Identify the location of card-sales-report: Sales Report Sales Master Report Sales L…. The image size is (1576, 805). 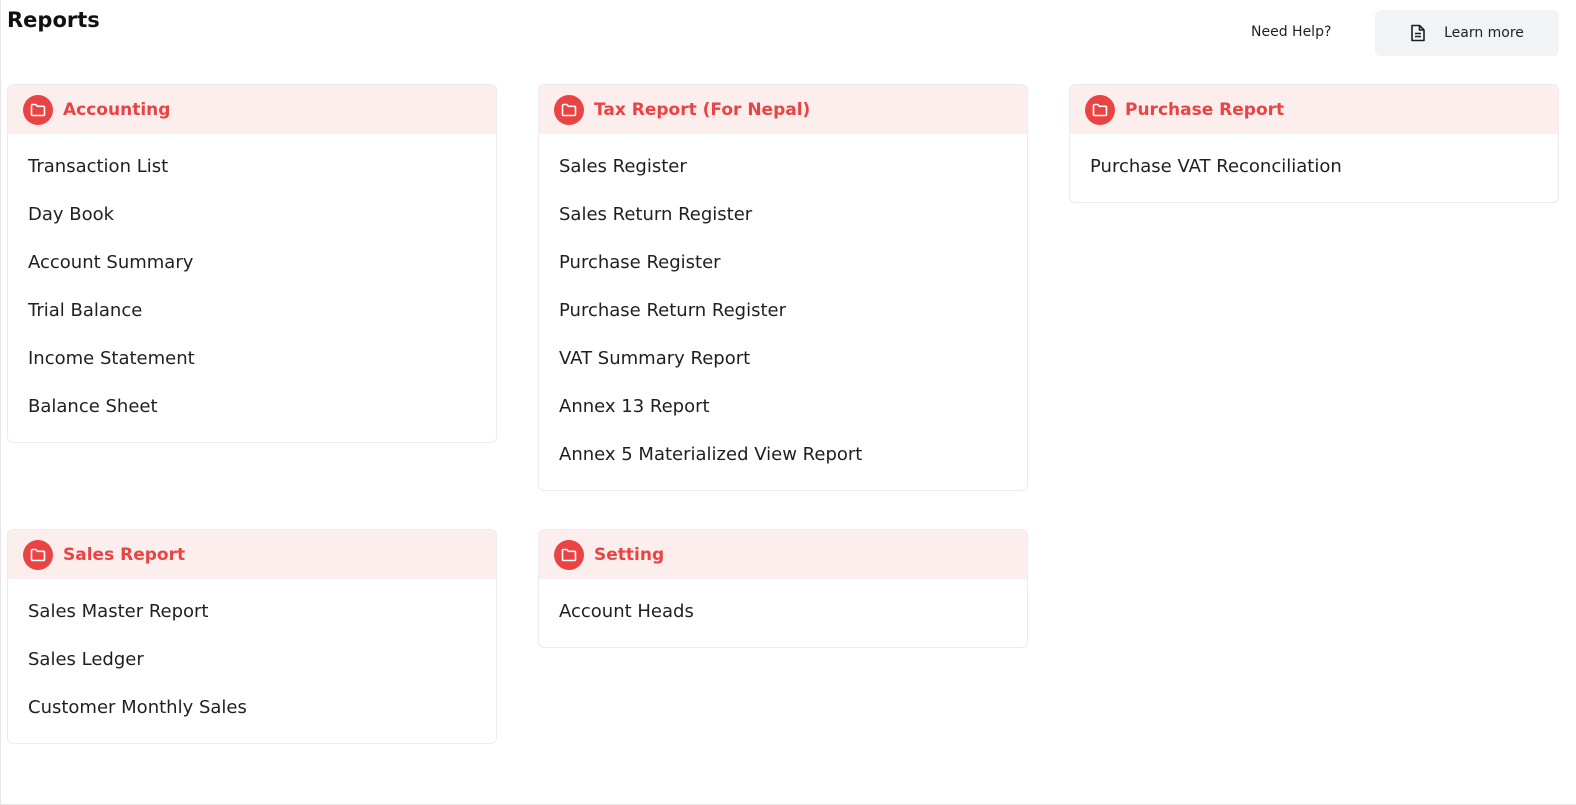
(252, 636).